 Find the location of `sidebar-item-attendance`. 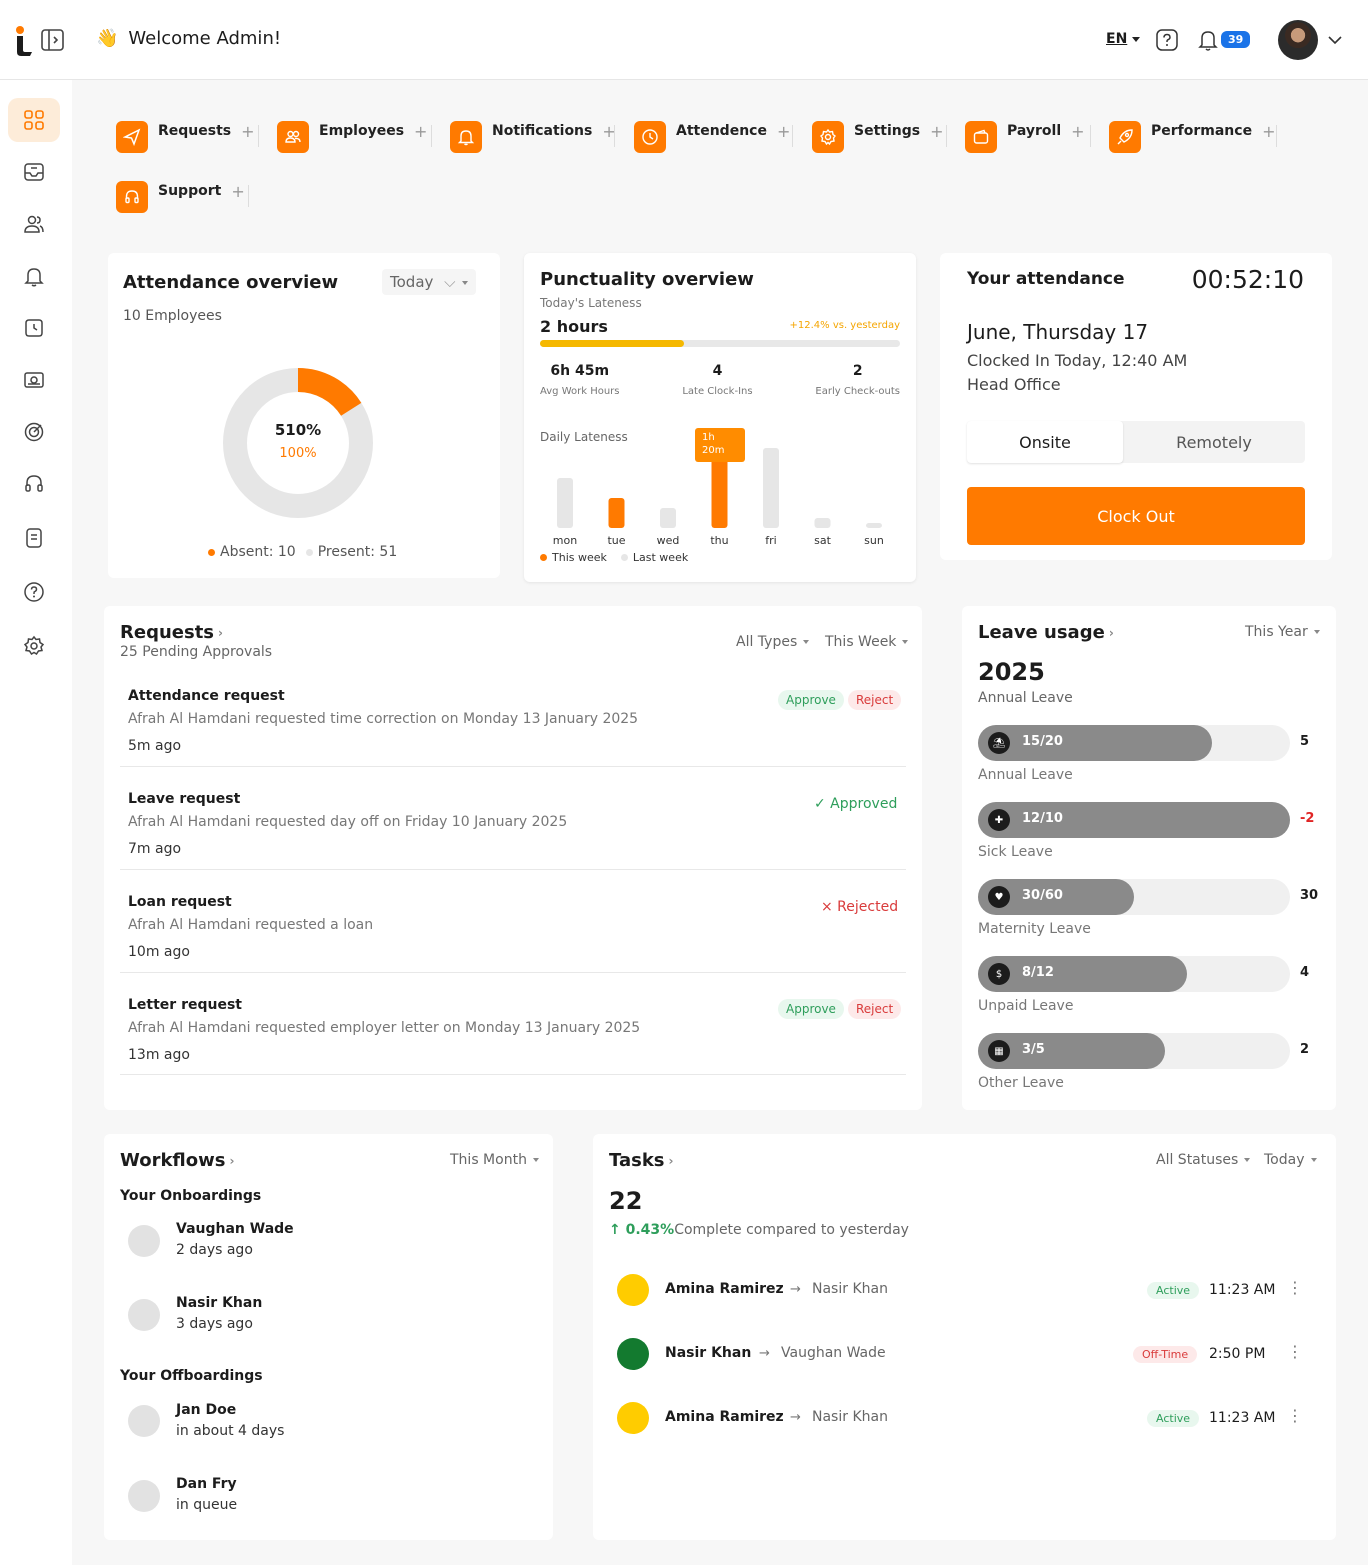

sidebar-item-attendance is located at coordinates (34, 328).